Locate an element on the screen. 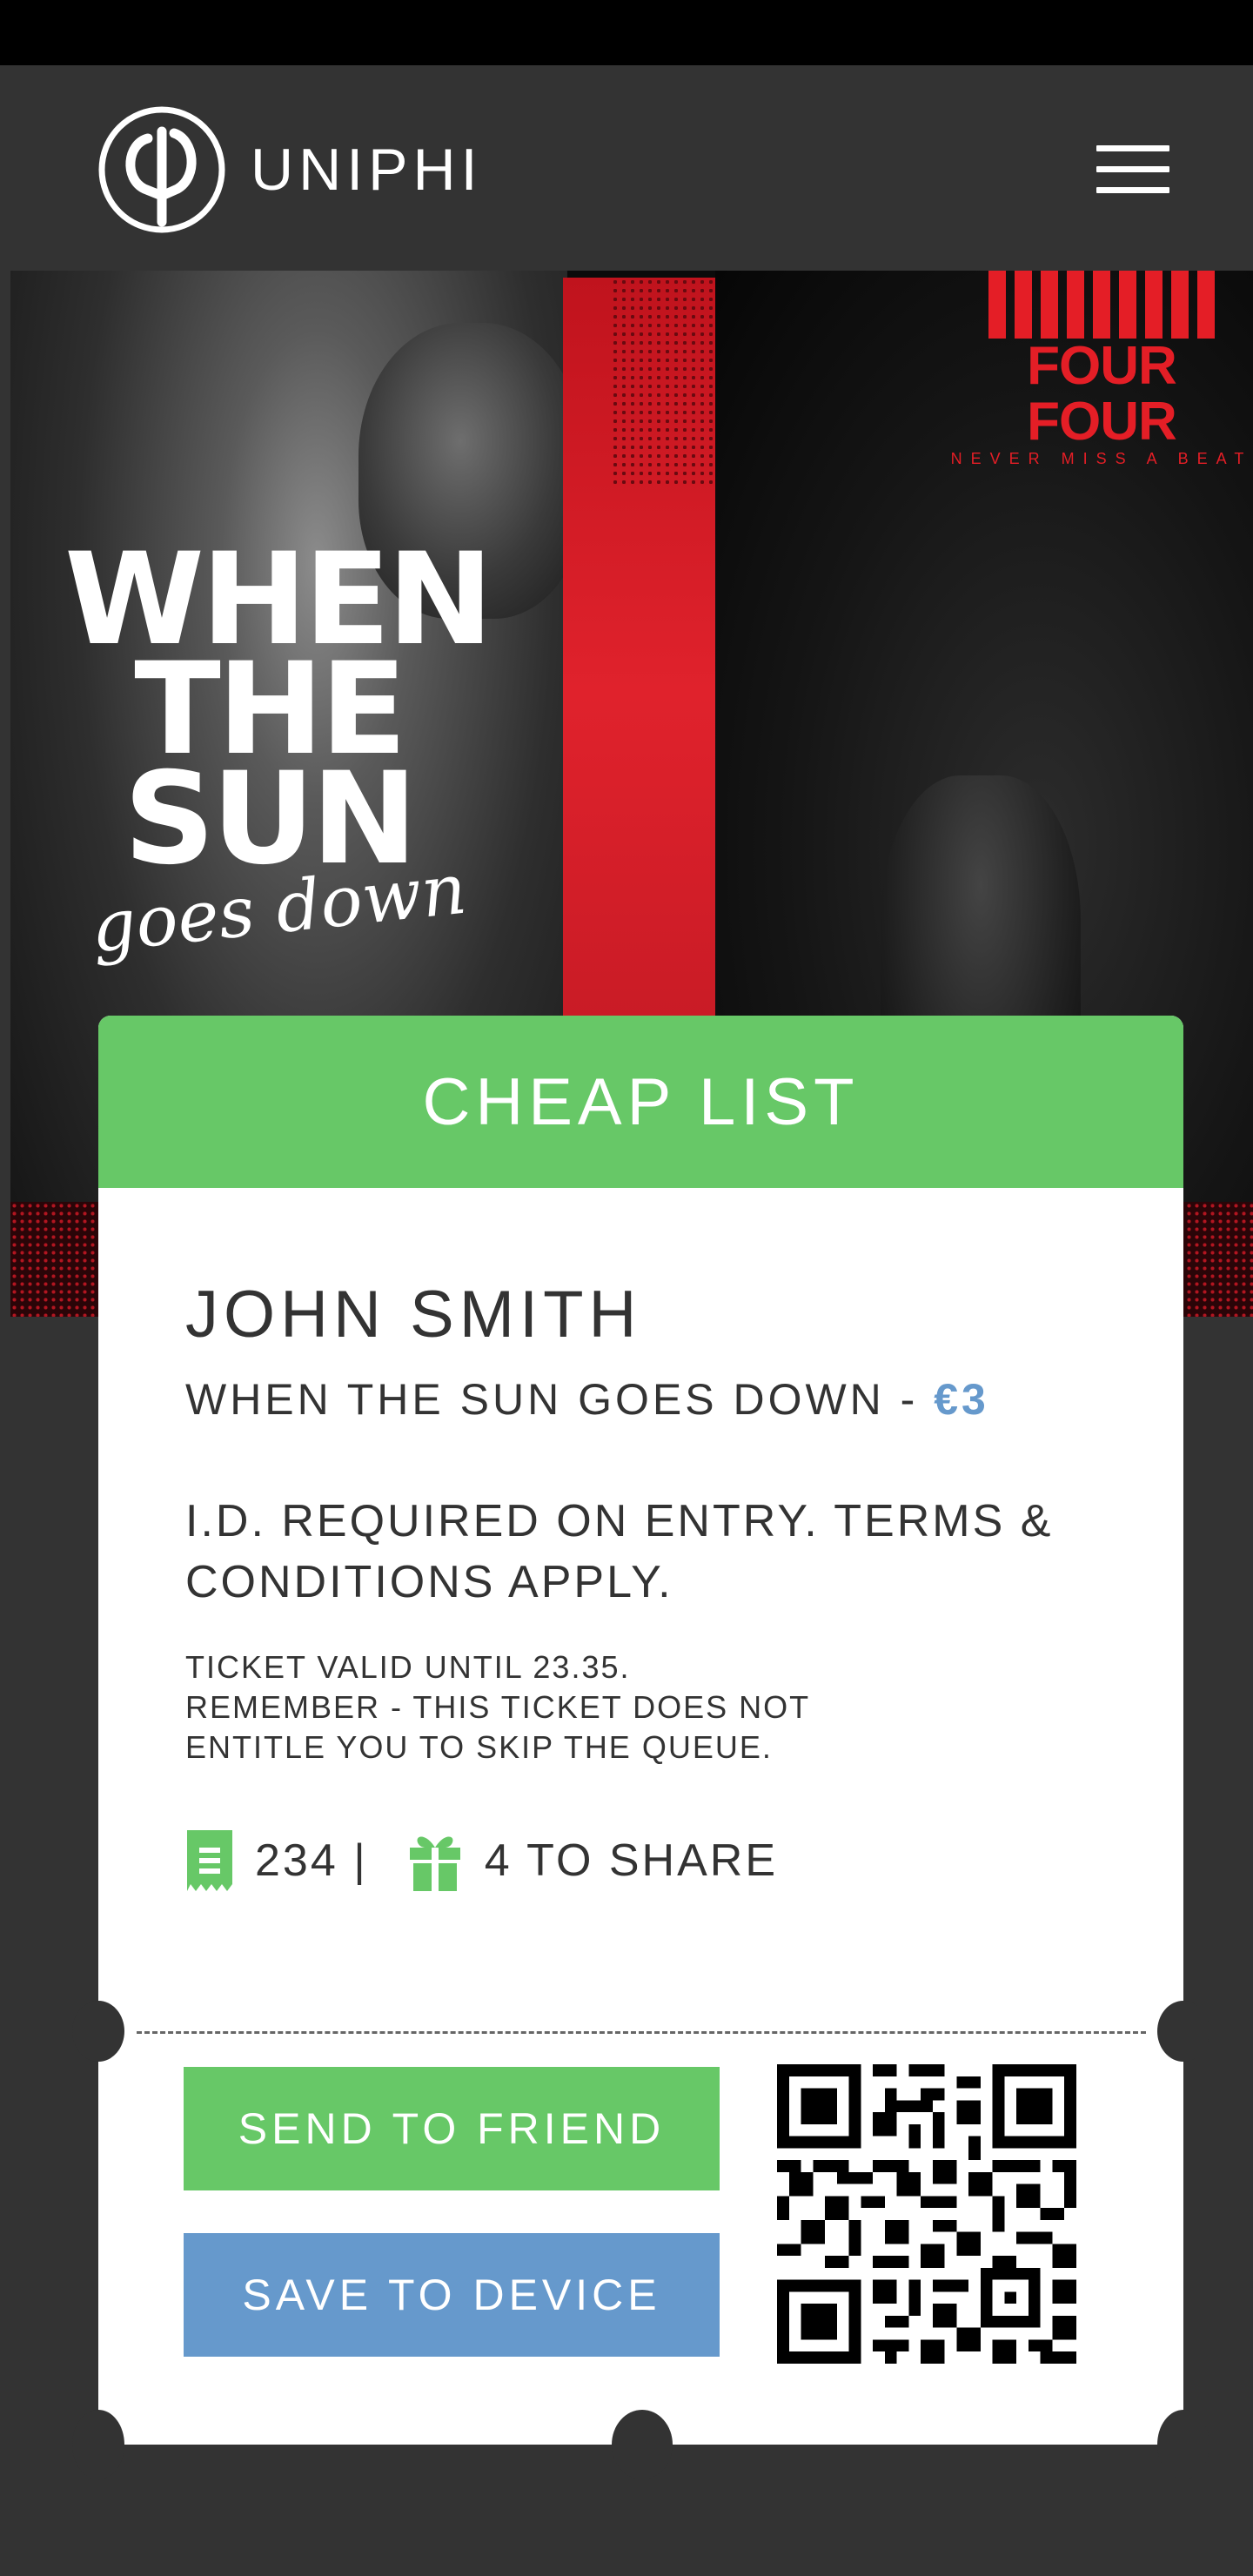 The image size is (1253, 2576). hero-title: WHEN THE SUN is located at coordinates (278, 709).